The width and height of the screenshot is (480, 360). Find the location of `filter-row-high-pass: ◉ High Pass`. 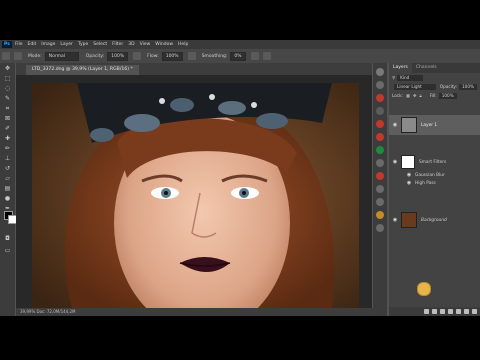

filter-row-high-pass: ◉ High Pass is located at coordinates (434, 183).